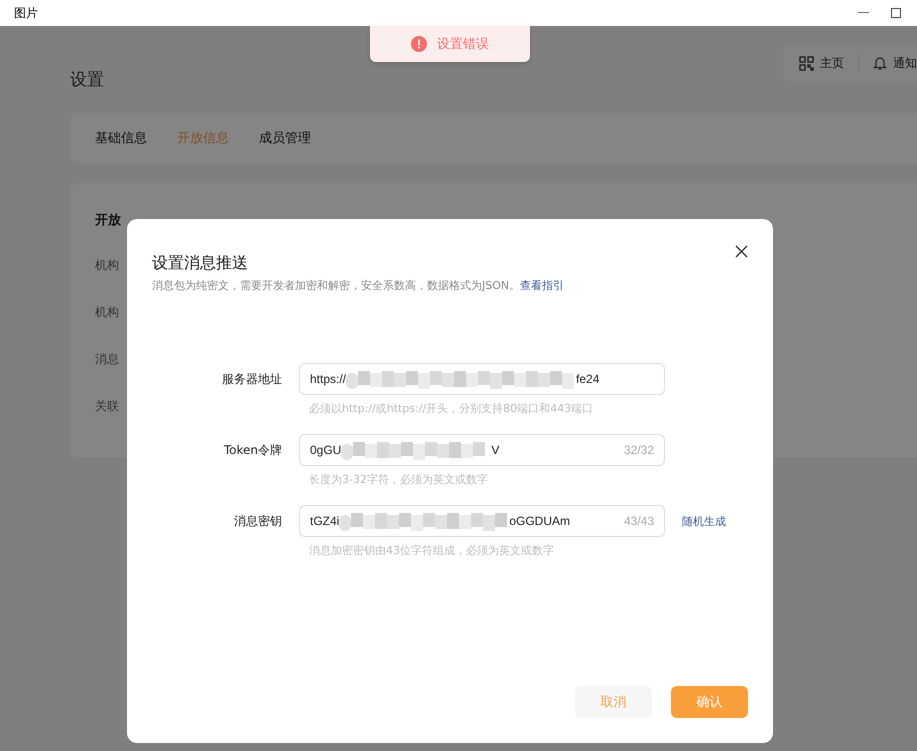 This screenshot has width=917, height=751. I want to click on form-label: 服务器地址, so click(252, 379).